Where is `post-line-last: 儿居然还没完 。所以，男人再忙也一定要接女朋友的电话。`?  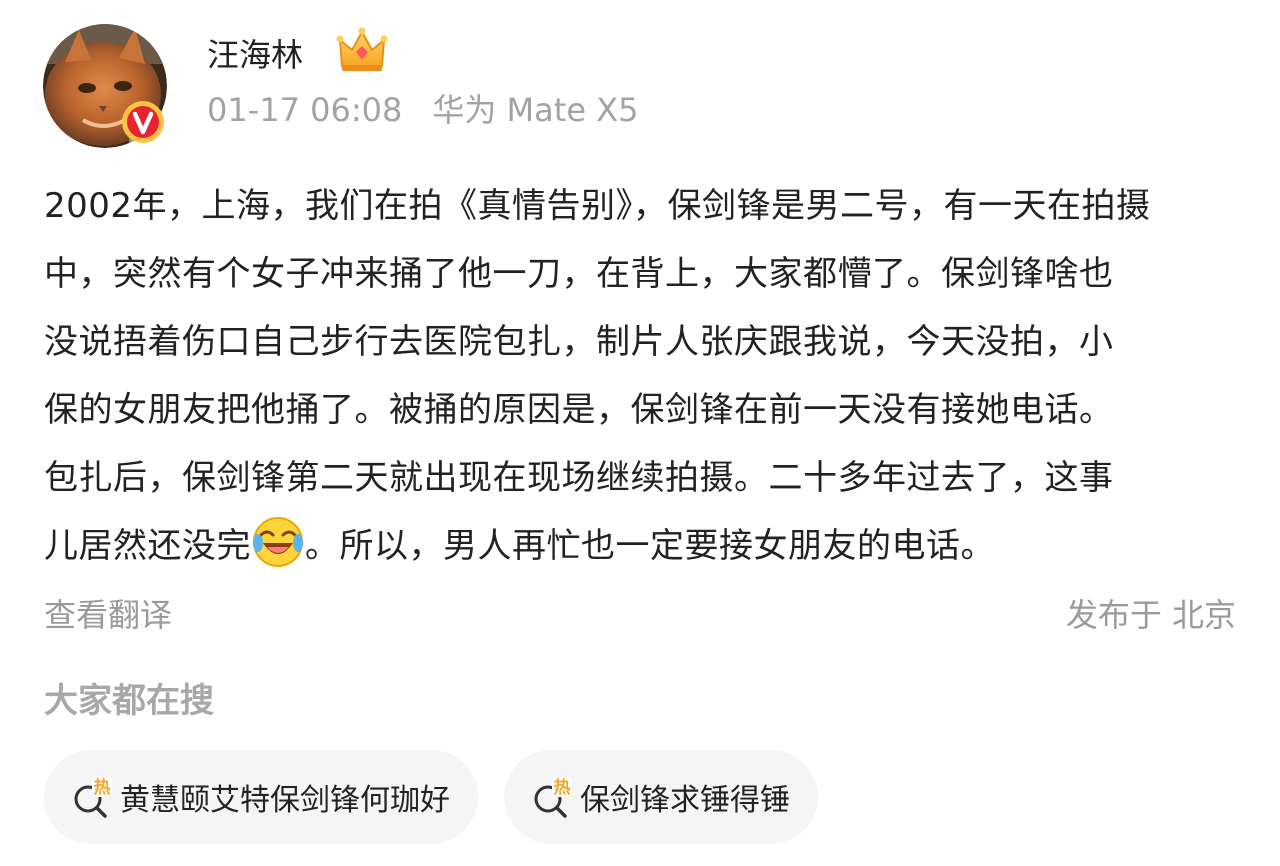 post-line-last: 儿居然还没完 。所以，男人再忙也一定要接女朋友的电话。 is located at coordinates (641, 546).